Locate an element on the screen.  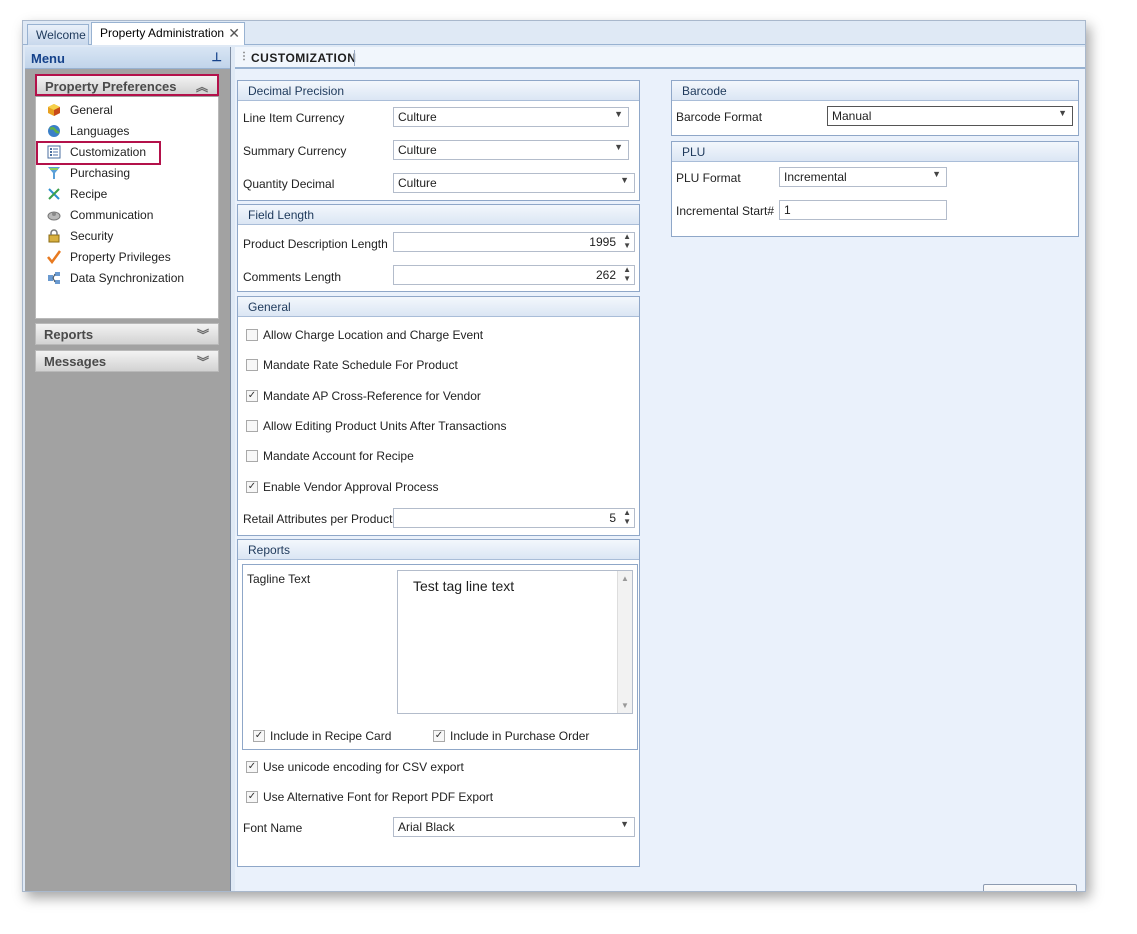
sidebar-item-recipe: Recipe is located at coordinates (127, 195).